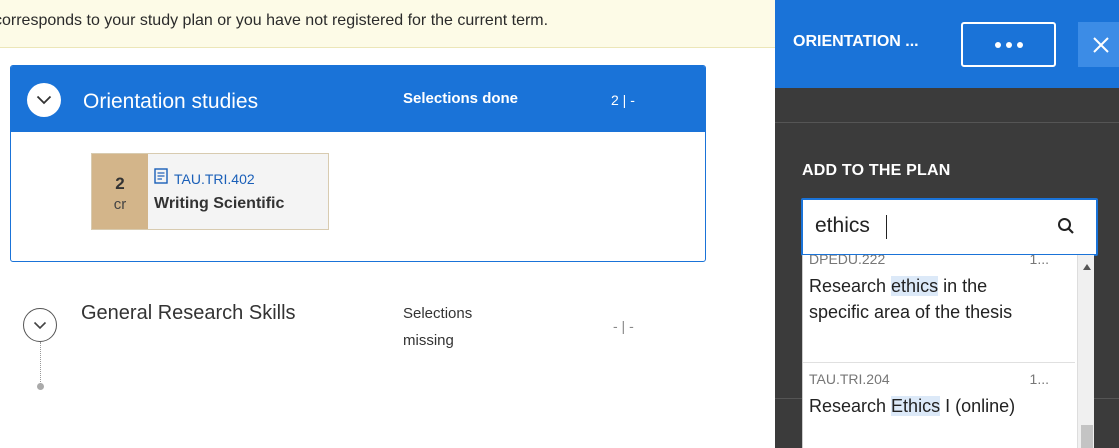 The image size is (1119, 448). I want to click on search-input-value: ethics, so click(842, 226).